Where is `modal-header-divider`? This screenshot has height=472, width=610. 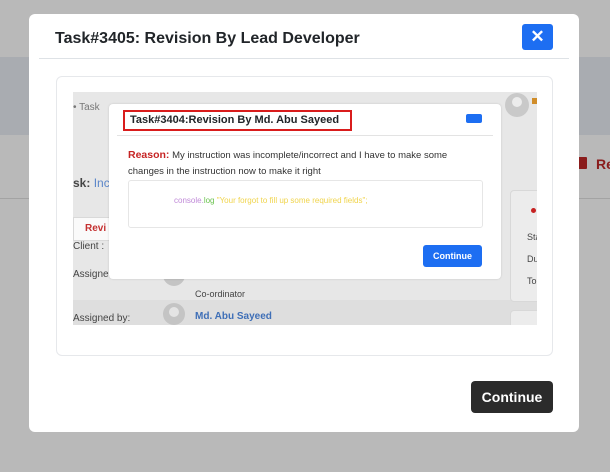 modal-header-divider is located at coordinates (304, 58).